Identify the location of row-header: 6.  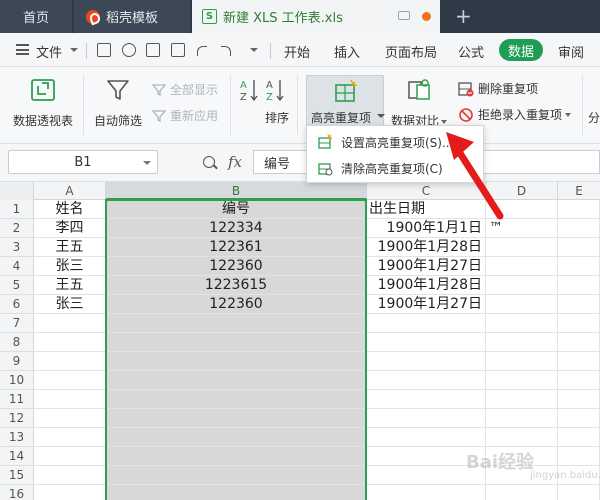
(17, 304).